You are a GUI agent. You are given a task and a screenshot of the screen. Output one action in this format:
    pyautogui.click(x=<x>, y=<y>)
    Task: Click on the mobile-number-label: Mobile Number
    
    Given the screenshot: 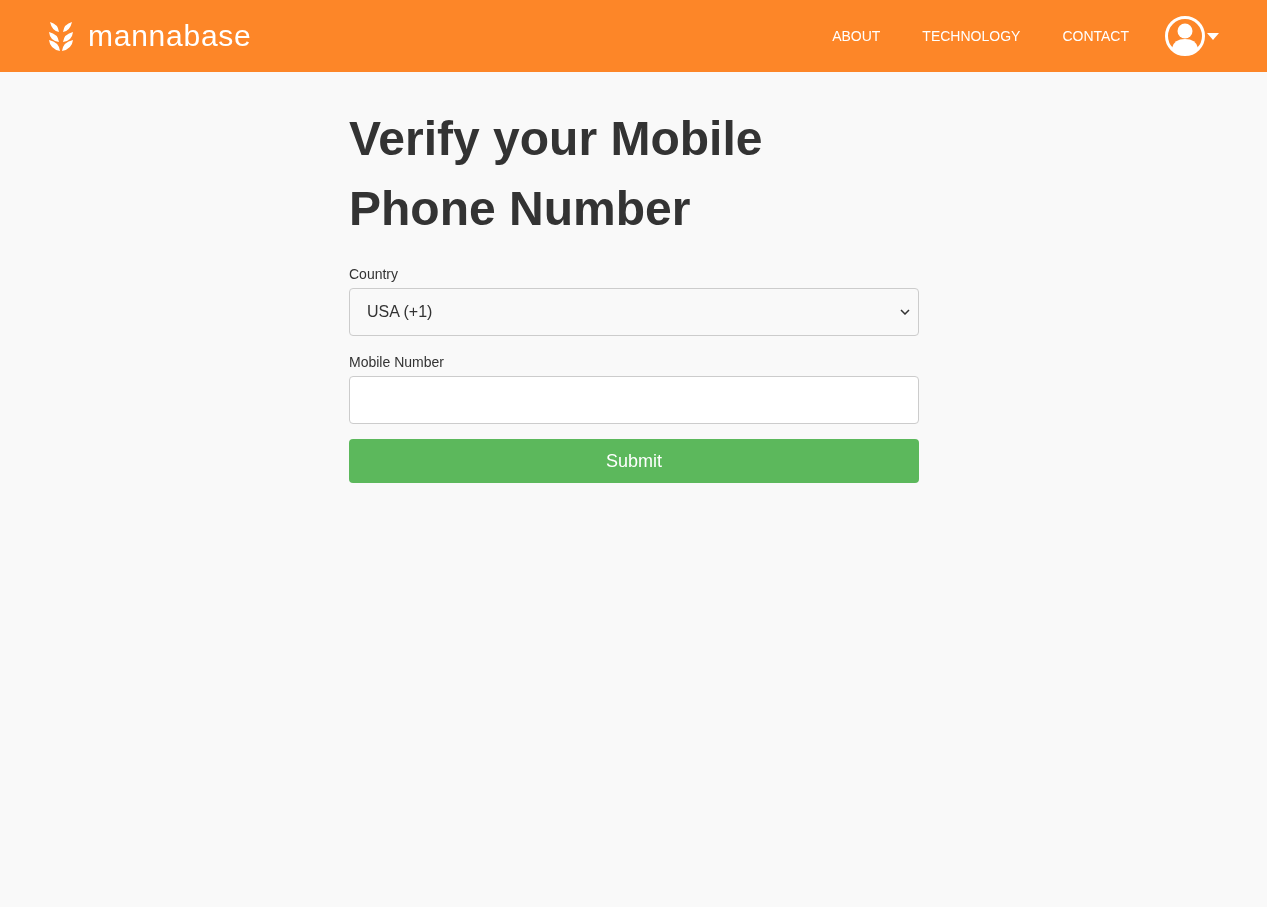 What is the action you would take?
    pyautogui.click(x=396, y=362)
    